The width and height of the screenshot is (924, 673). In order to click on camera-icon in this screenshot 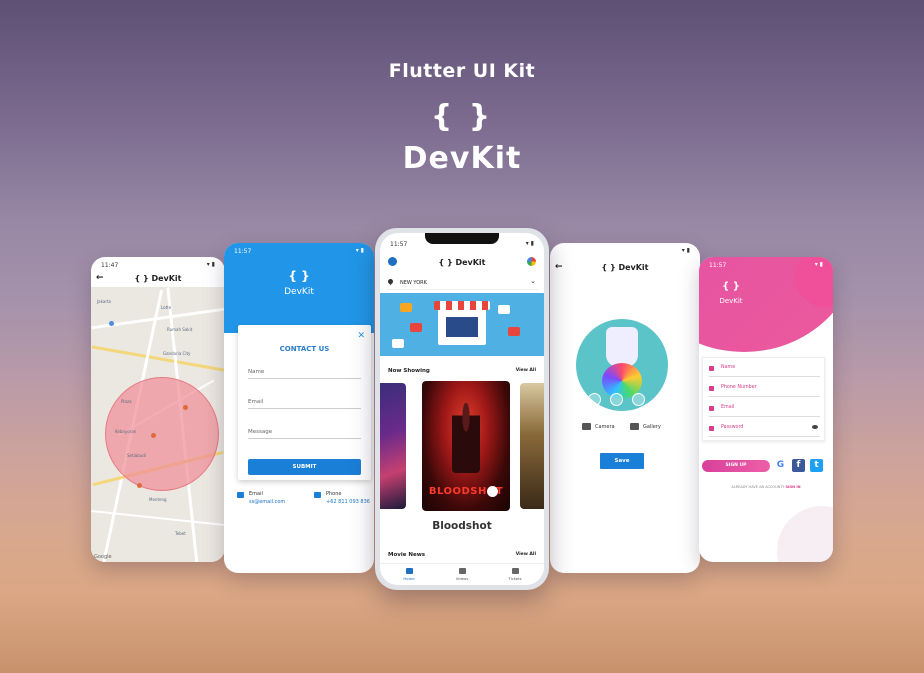, I will do `click(586, 426)`.